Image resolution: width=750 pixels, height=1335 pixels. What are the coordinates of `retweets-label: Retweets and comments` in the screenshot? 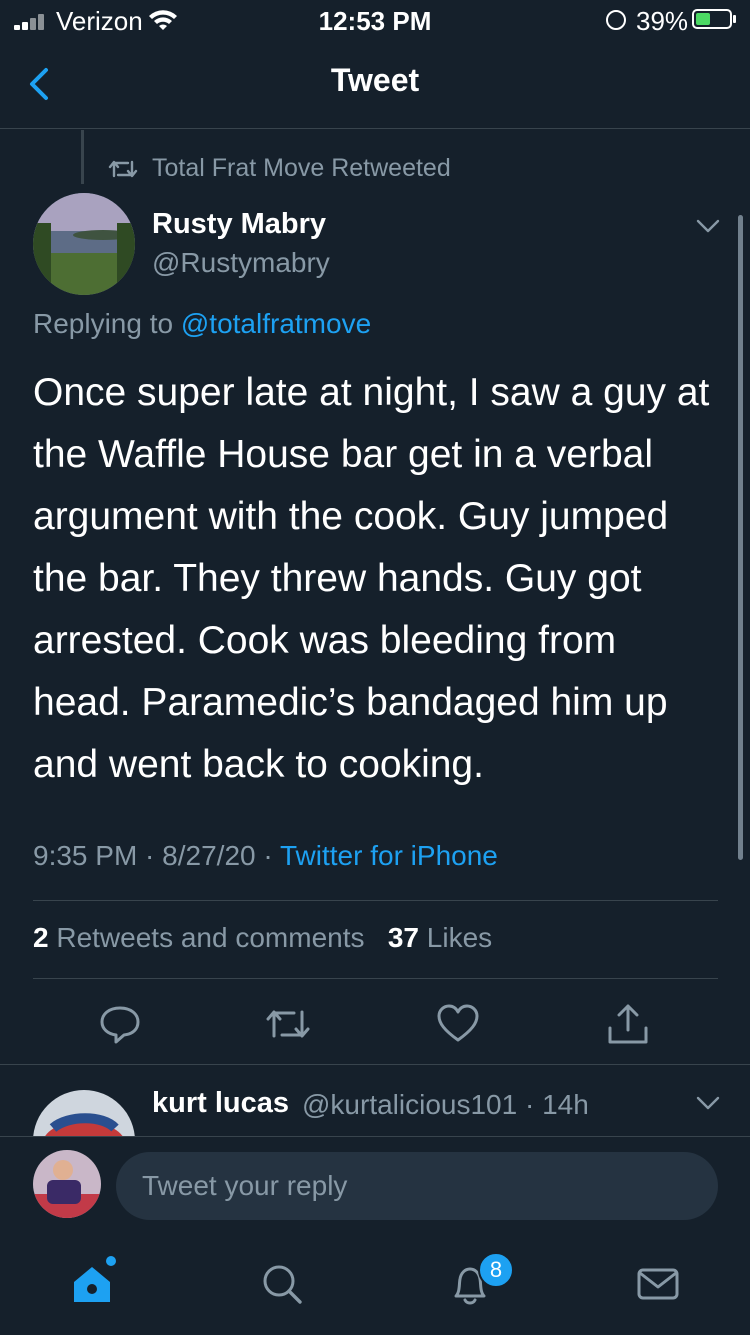 It's located at (210, 937).